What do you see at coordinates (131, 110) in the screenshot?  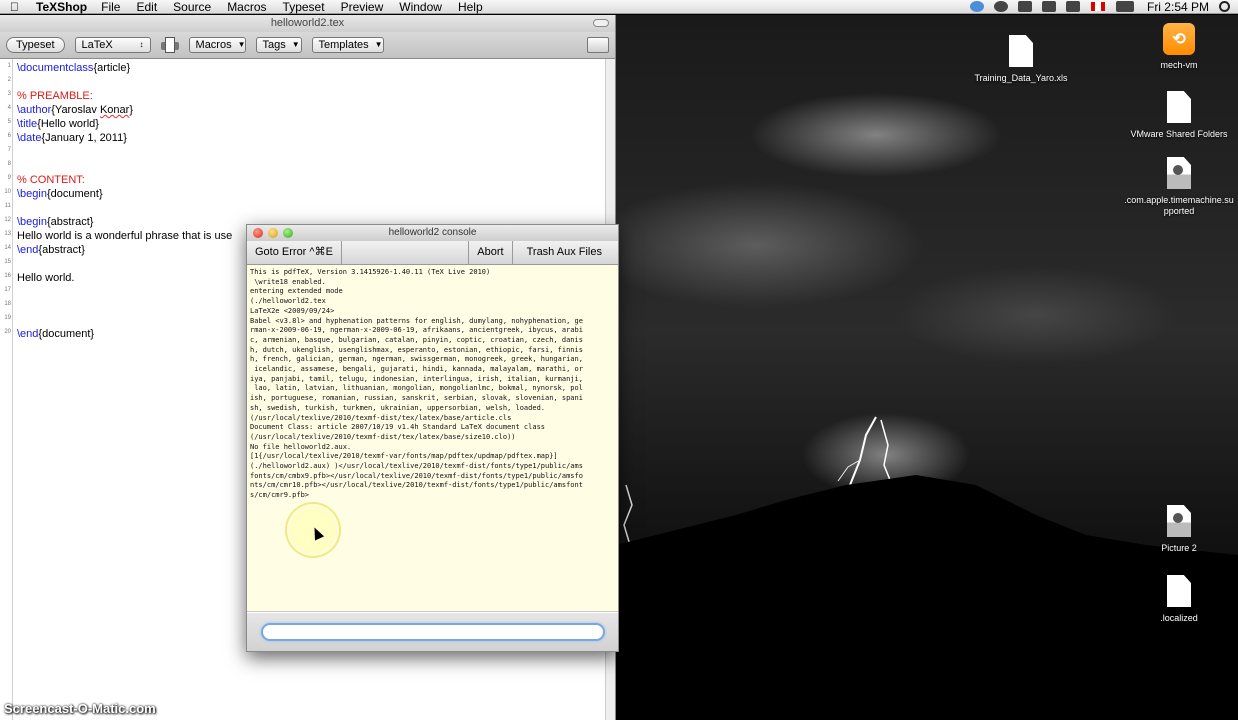 I see `latex-argument: }` at bounding box center [131, 110].